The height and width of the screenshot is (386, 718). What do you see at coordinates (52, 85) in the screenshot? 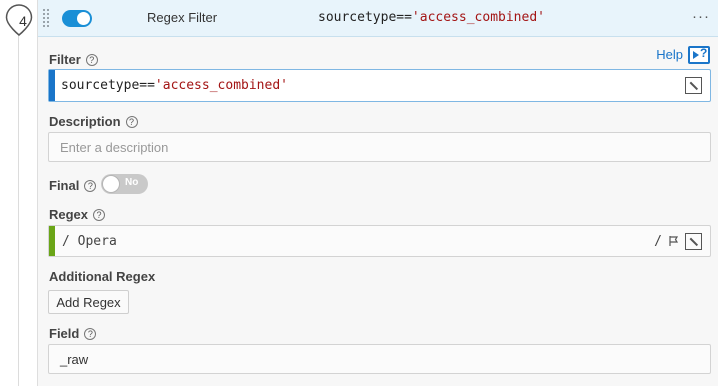
I see `filter-active-bar` at bounding box center [52, 85].